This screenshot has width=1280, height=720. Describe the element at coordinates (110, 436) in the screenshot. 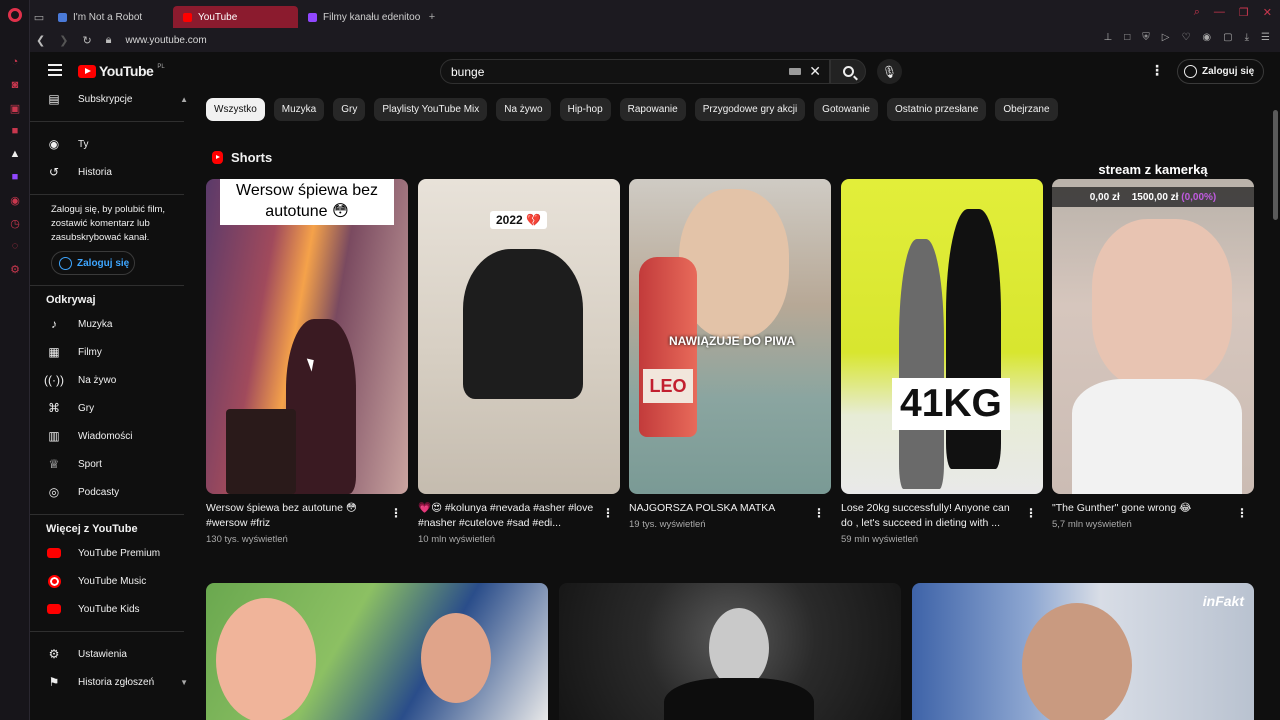

I see `sidebar-item-news: ▥ Wiadomości` at that location.